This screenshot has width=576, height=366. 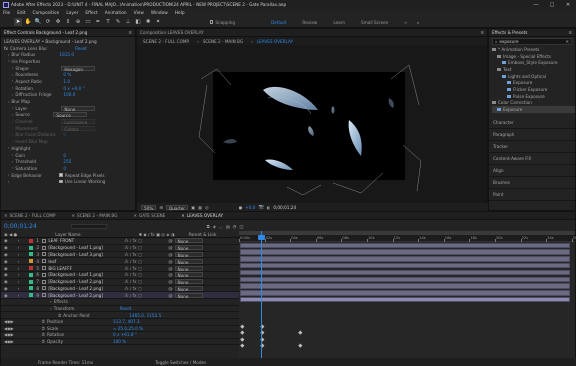 What do you see at coordinates (126, 308) in the screenshot?
I see `transform-property-value: Reset` at bounding box center [126, 308].